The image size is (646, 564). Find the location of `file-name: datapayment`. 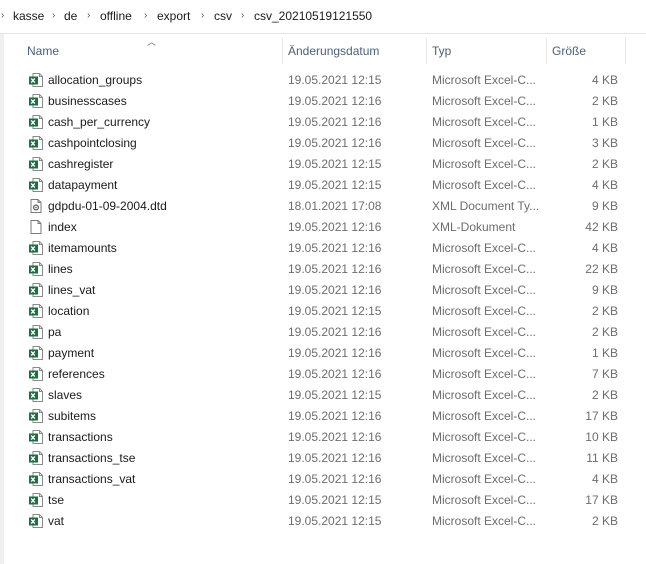

file-name: datapayment is located at coordinates (83, 185).